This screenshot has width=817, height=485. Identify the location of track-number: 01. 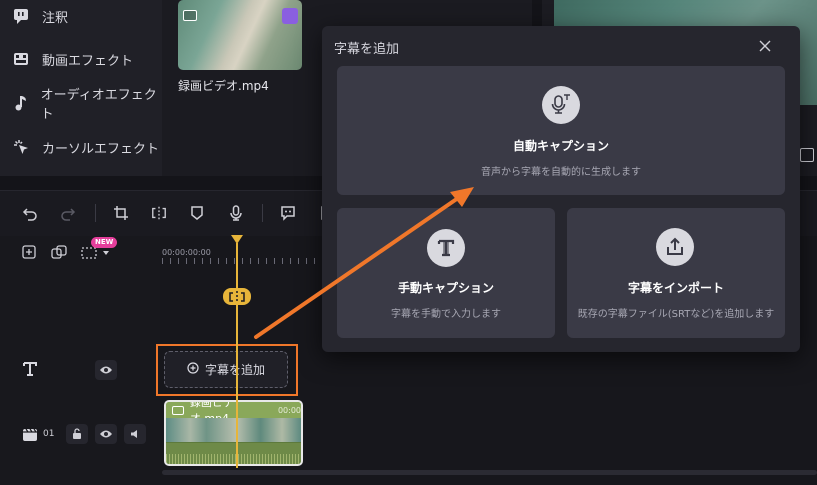
(49, 434).